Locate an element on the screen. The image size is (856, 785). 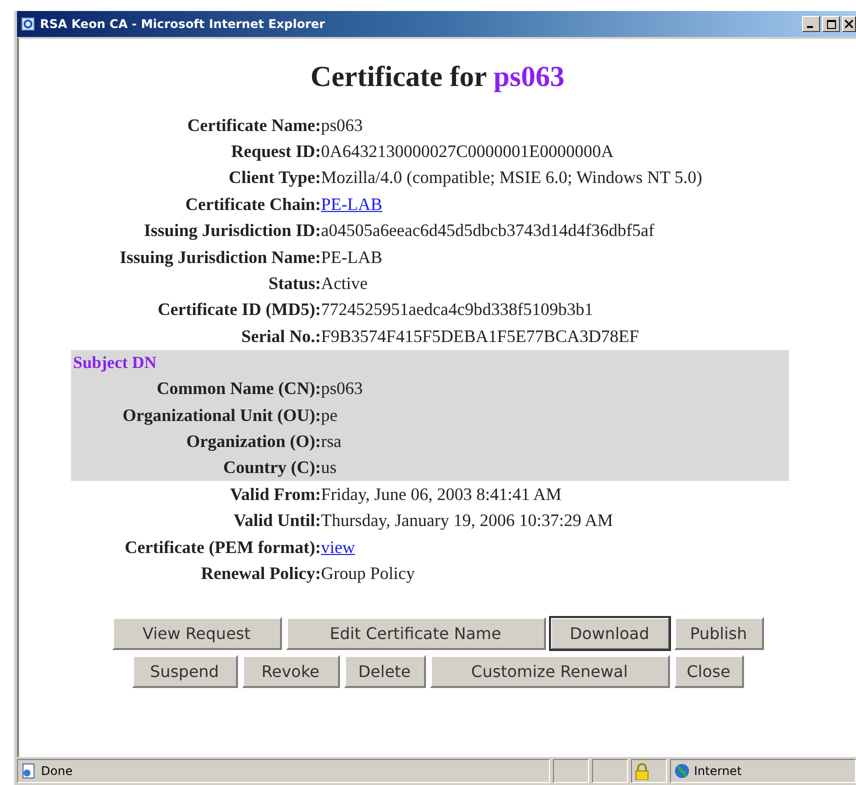
field-value: Mozilla/4.0 (compatible; MSIE 6.0; Windows NT 5.0) is located at coordinates (511, 177).